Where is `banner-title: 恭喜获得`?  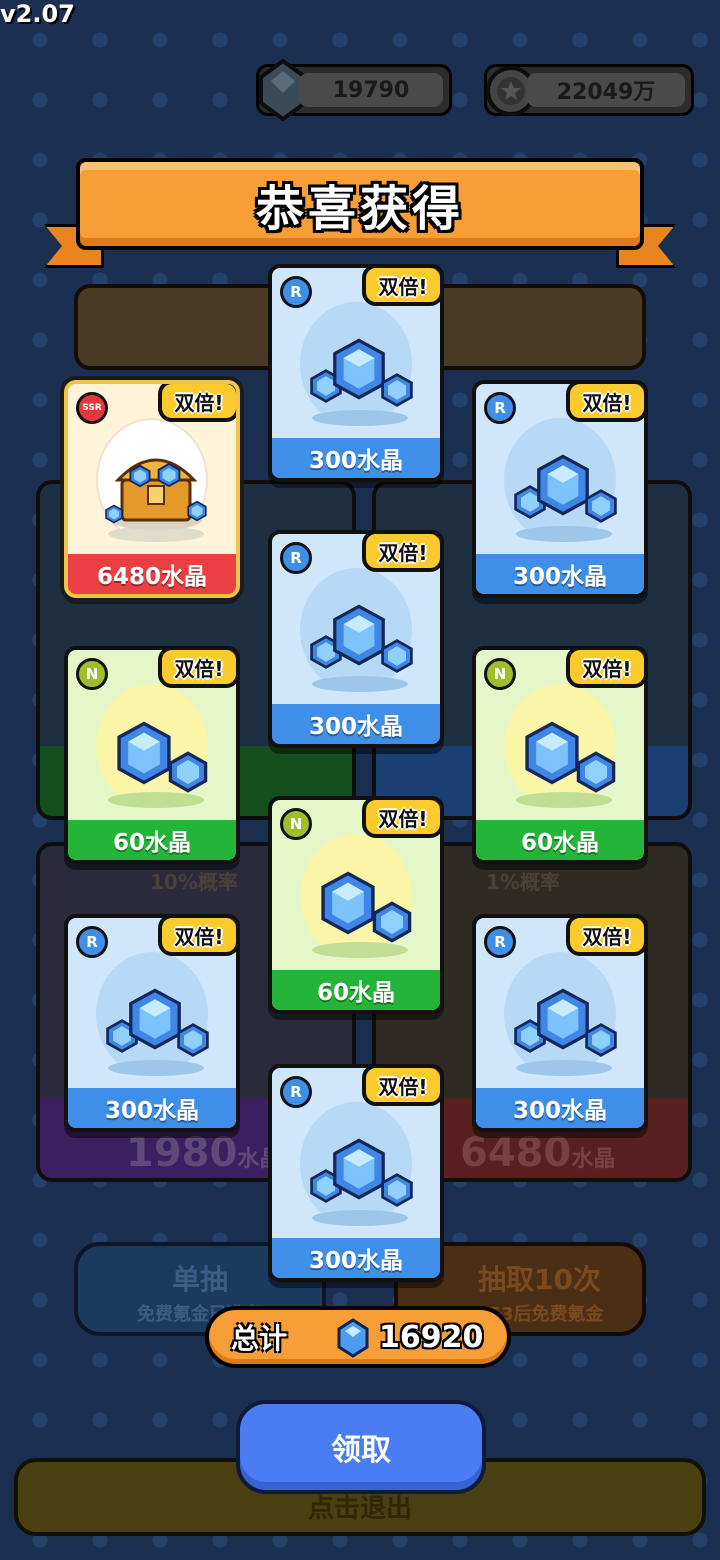 banner-title: 恭喜获得 is located at coordinates (359, 209).